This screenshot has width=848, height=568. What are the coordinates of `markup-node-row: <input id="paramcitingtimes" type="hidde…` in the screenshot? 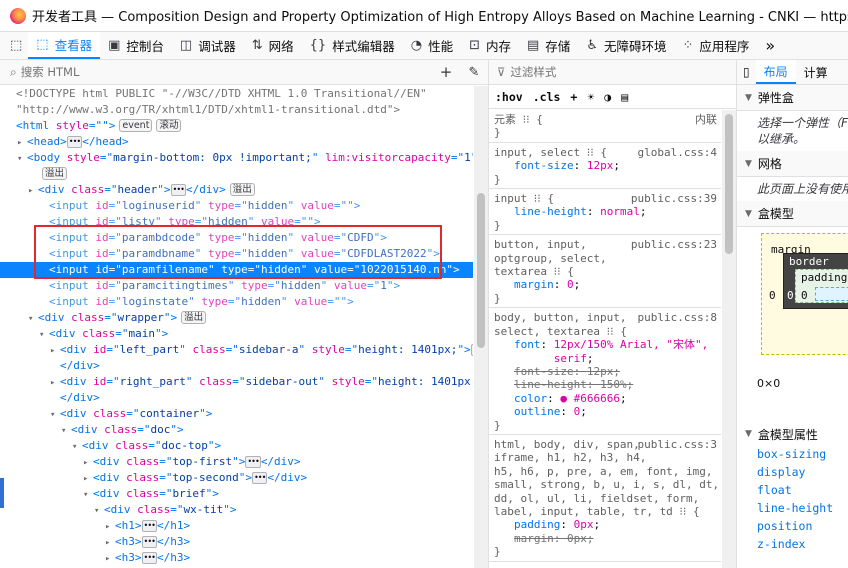 It's located at (236, 286).